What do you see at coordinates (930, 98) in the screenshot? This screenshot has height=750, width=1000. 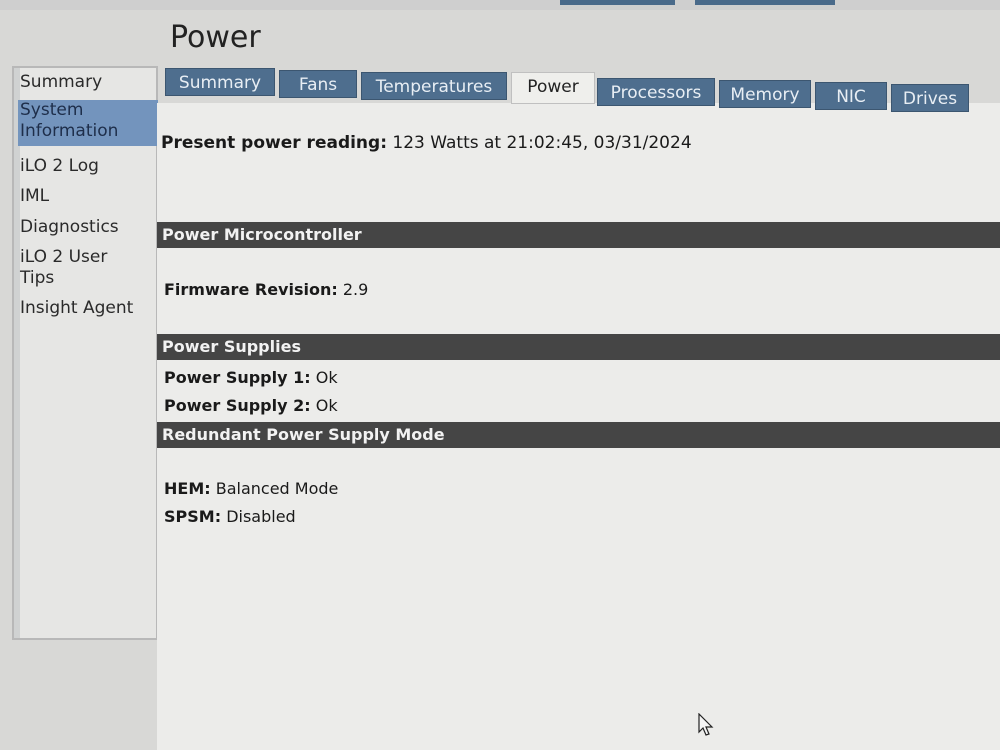 I see `tab-drives: Drives` at bounding box center [930, 98].